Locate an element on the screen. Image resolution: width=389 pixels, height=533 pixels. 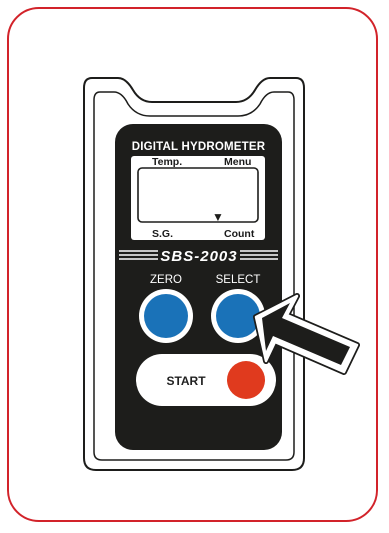
select-label: SELECT is located at coordinates (238, 280).